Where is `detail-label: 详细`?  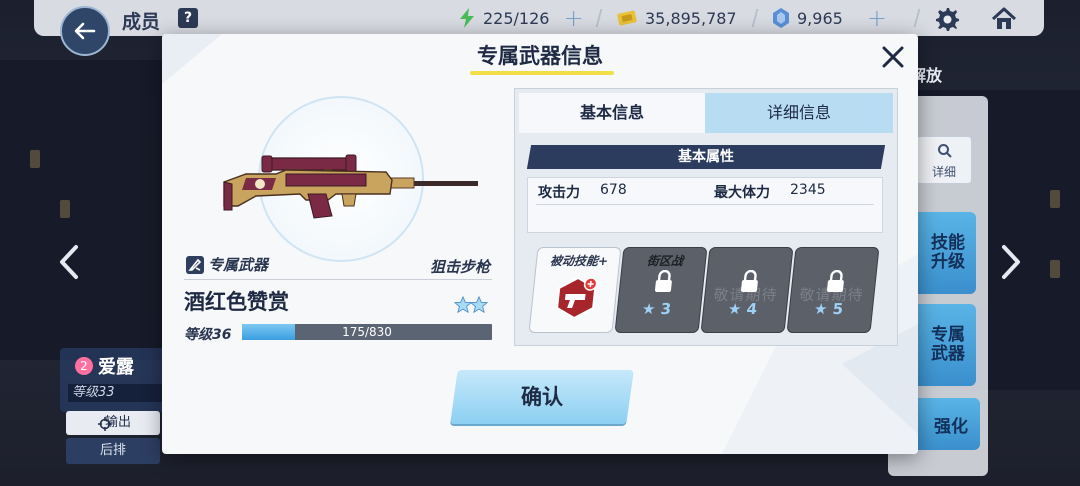 detail-label: 详细 is located at coordinates (943, 172).